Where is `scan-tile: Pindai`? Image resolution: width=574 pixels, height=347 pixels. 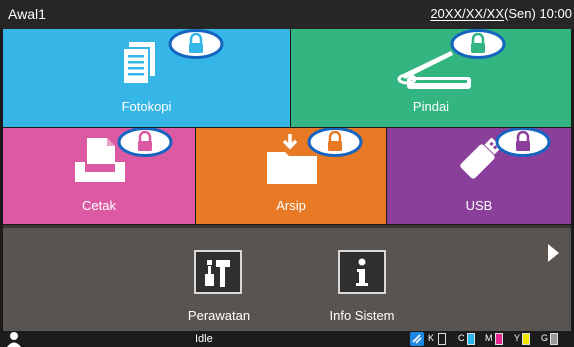
scan-tile: Pindai is located at coordinates (431, 78).